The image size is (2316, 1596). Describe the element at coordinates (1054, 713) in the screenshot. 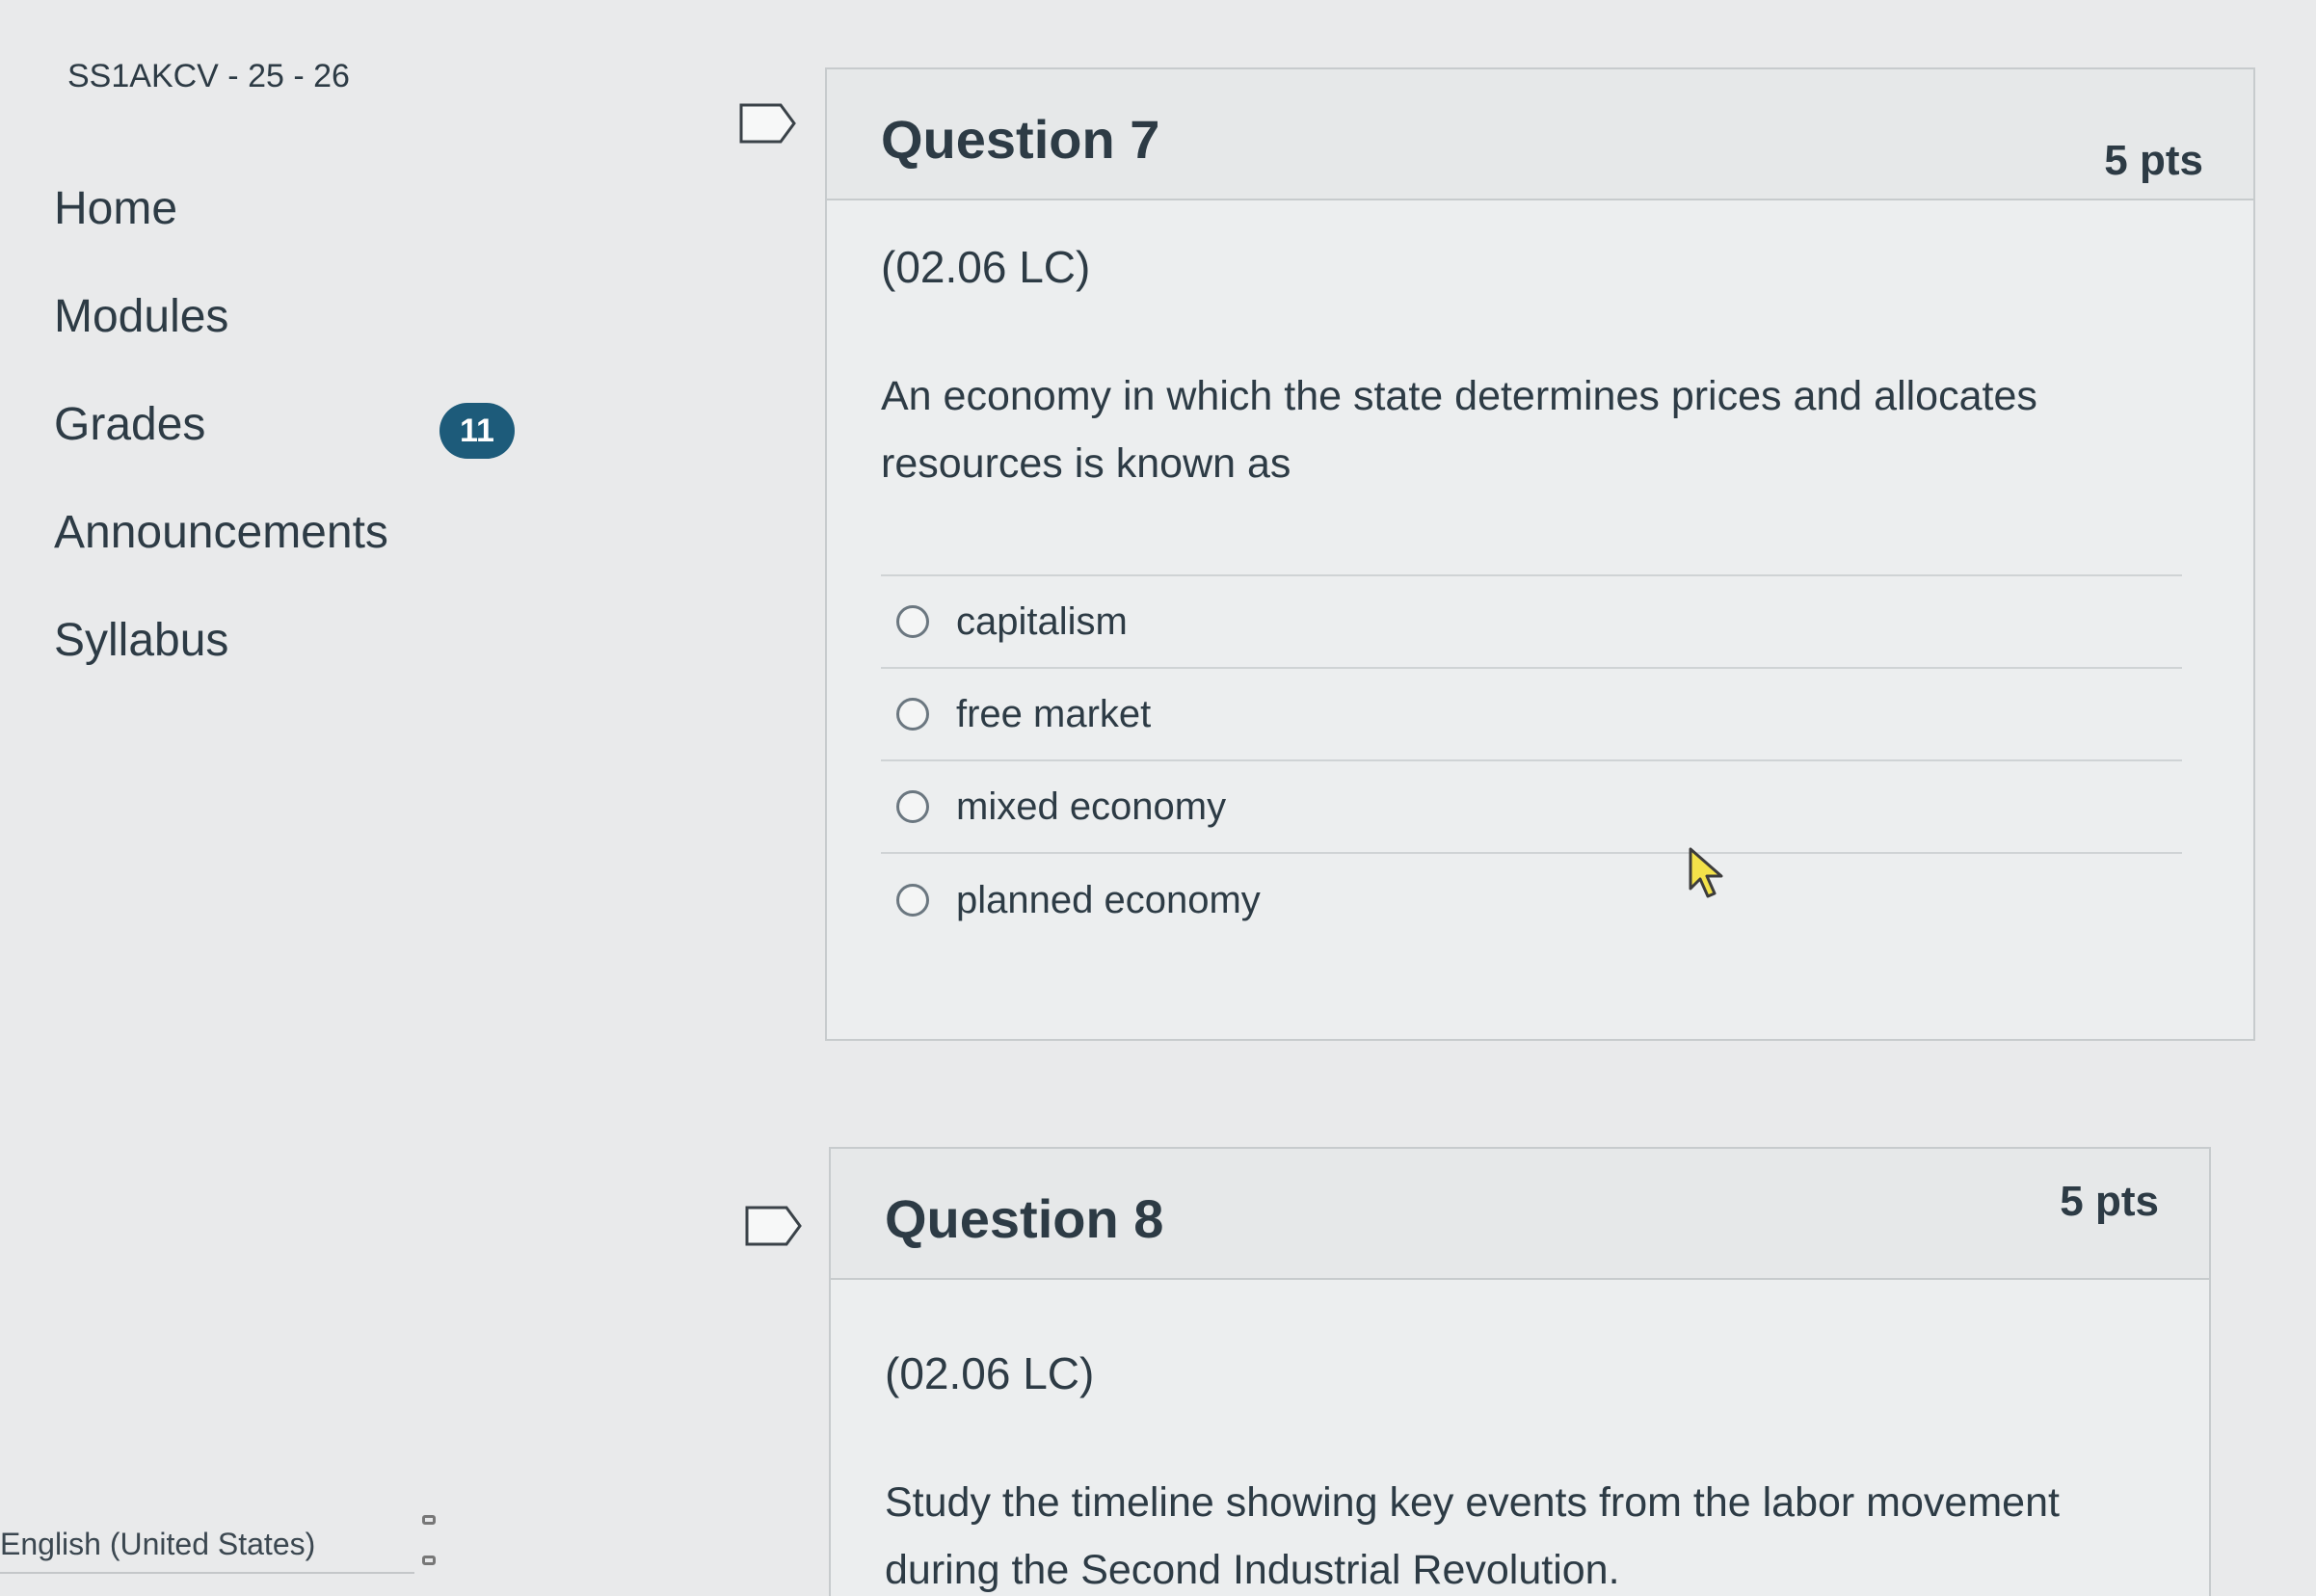

I see `answer-label: free market` at that location.